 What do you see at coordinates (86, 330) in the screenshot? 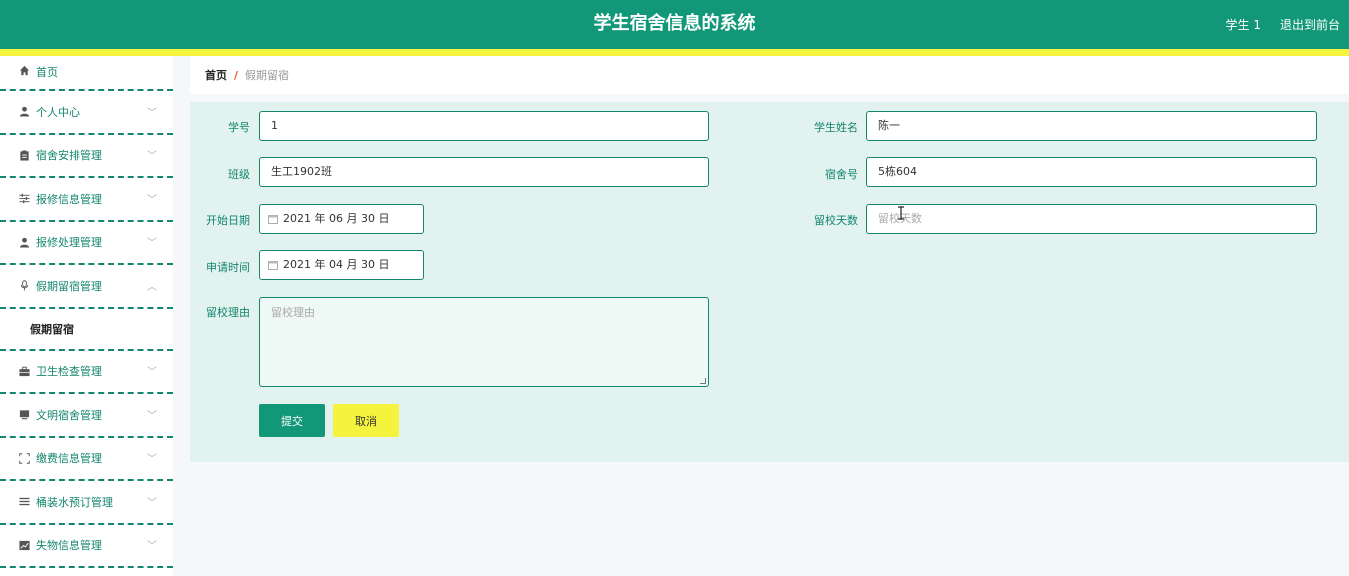
I see `sidebar-subitem-holiday-stay: 假期留宿` at bounding box center [86, 330].